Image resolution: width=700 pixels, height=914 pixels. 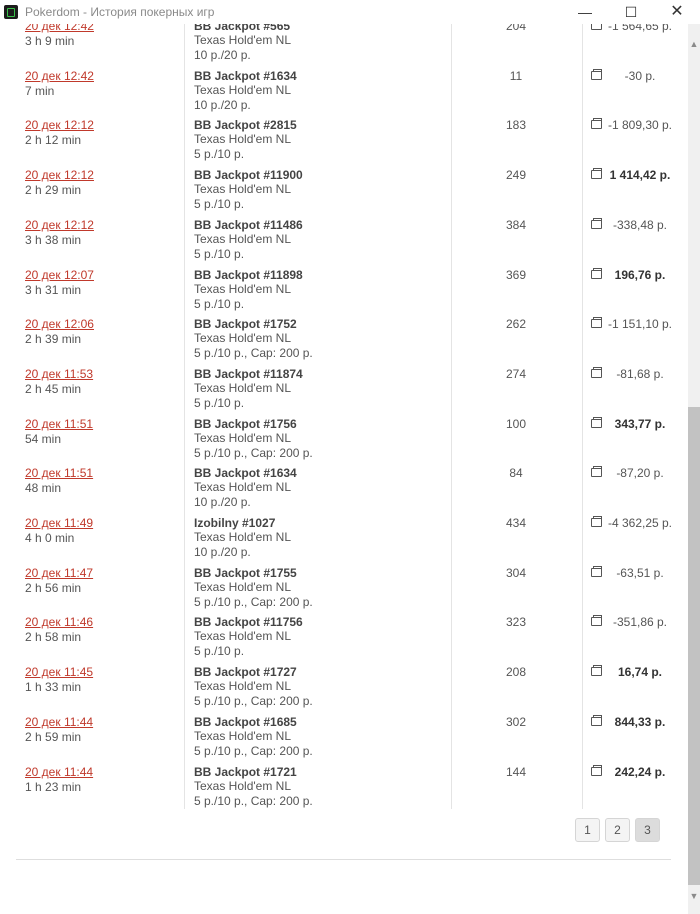 I want to click on game-duration: 2 h 29 min, so click(x=53, y=190).